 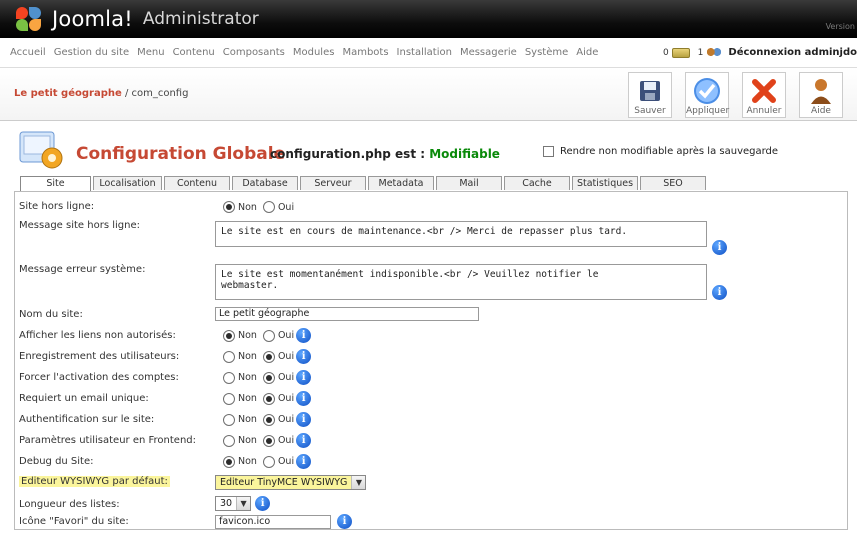 I want to click on tab-seo: SEO, so click(x=673, y=183).